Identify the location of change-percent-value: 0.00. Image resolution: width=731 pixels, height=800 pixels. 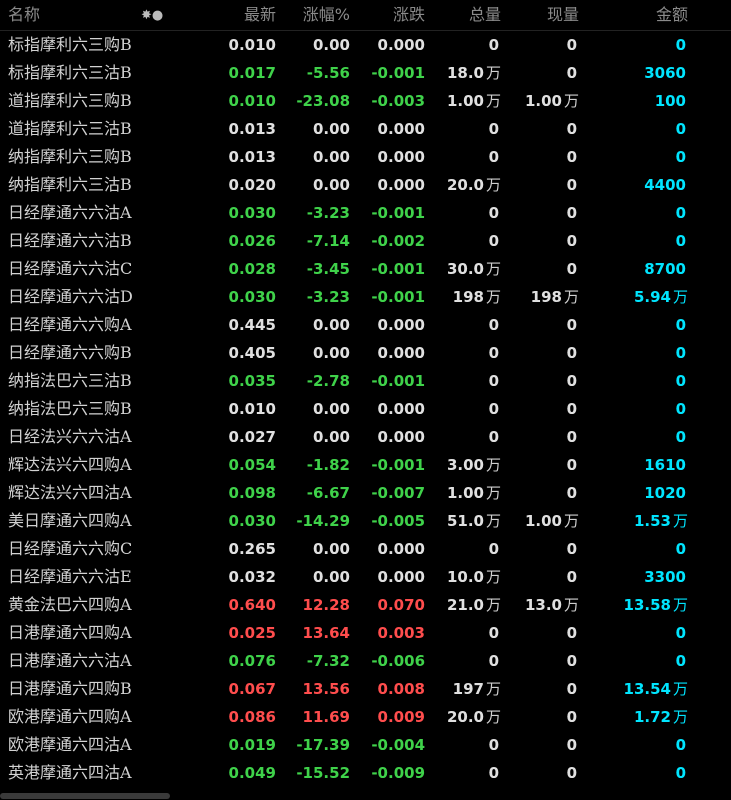
(331, 437).